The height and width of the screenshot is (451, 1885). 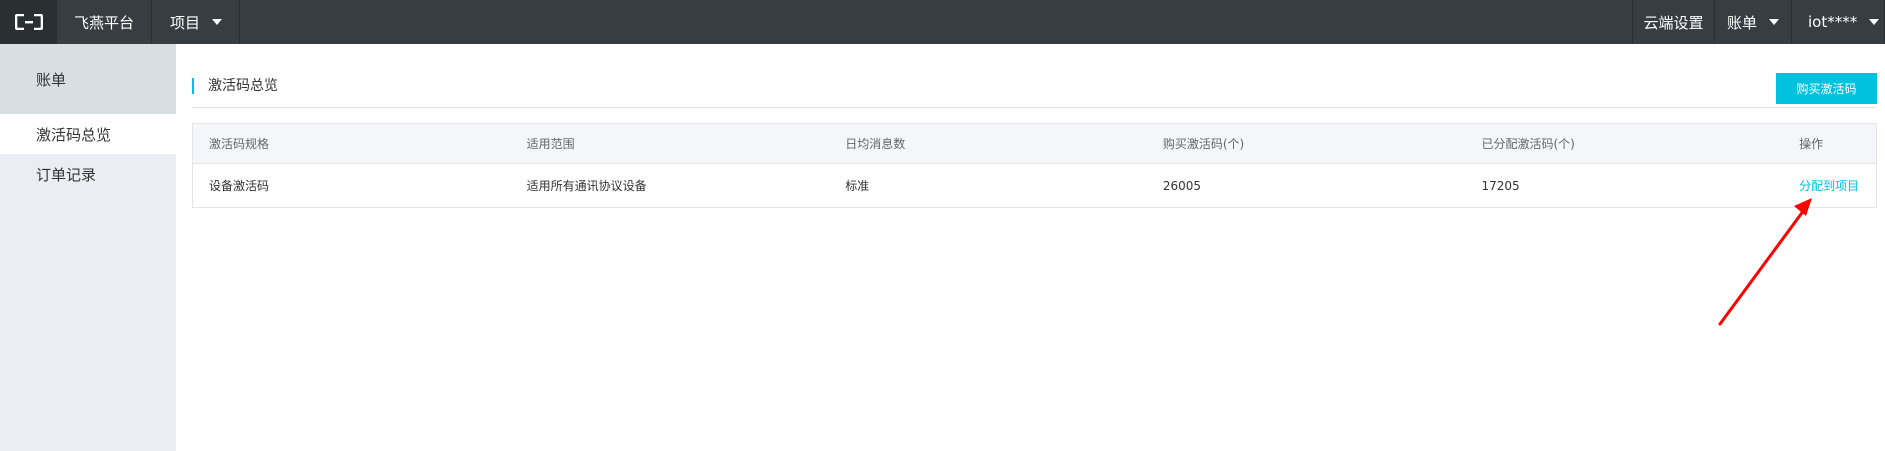 I want to click on cell-action: 分配到项目, so click(x=1829, y=185).